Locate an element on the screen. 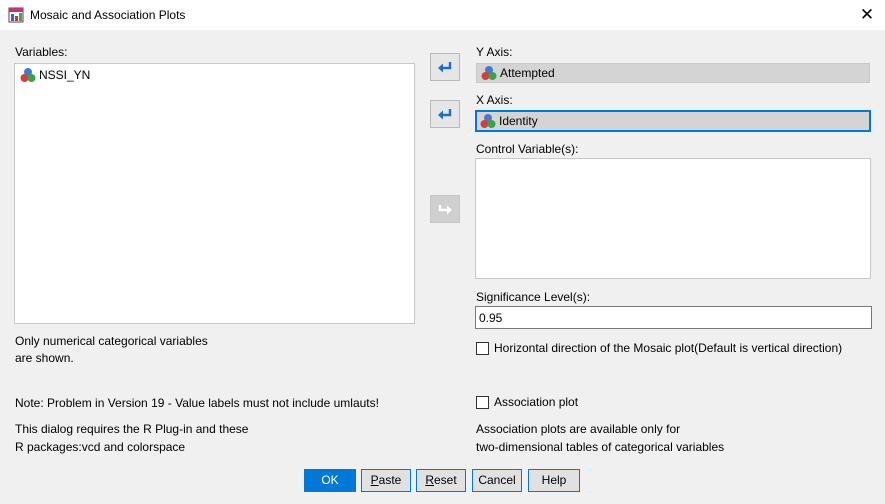 The image size is (885, 504). move-to-x-axis-button is located at coordinates (445, 114).